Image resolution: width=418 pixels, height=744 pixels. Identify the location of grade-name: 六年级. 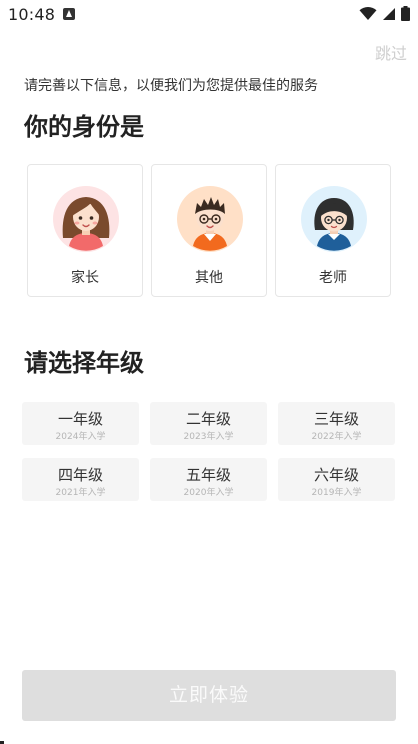
(336, 475).